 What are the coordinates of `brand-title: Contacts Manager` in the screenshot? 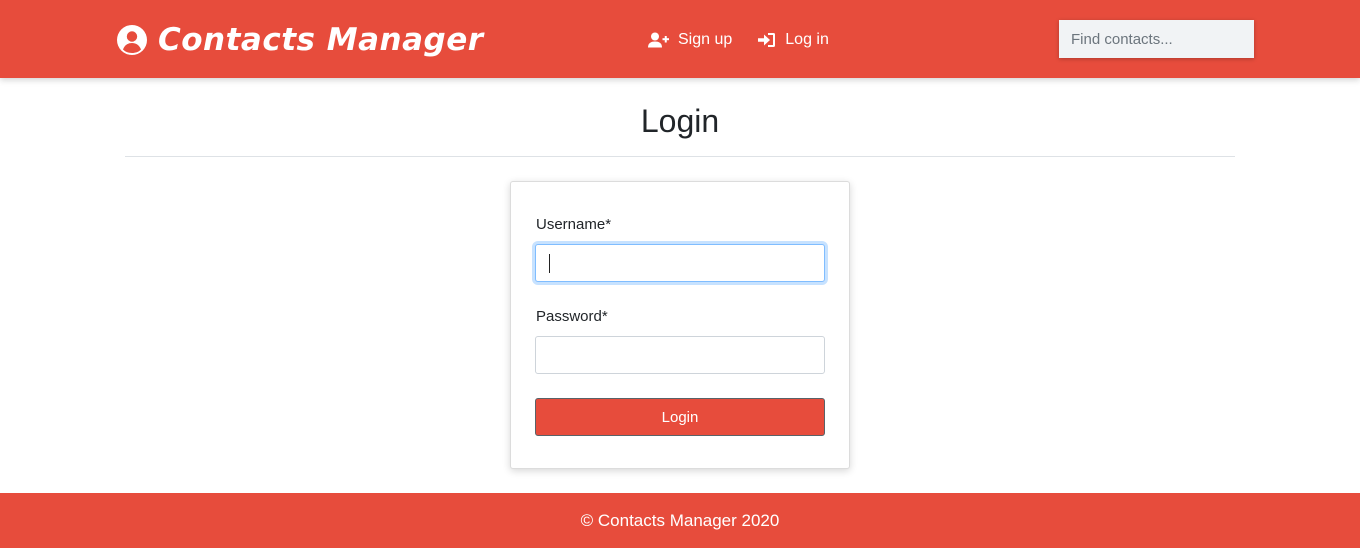 It's located at (321, 40).